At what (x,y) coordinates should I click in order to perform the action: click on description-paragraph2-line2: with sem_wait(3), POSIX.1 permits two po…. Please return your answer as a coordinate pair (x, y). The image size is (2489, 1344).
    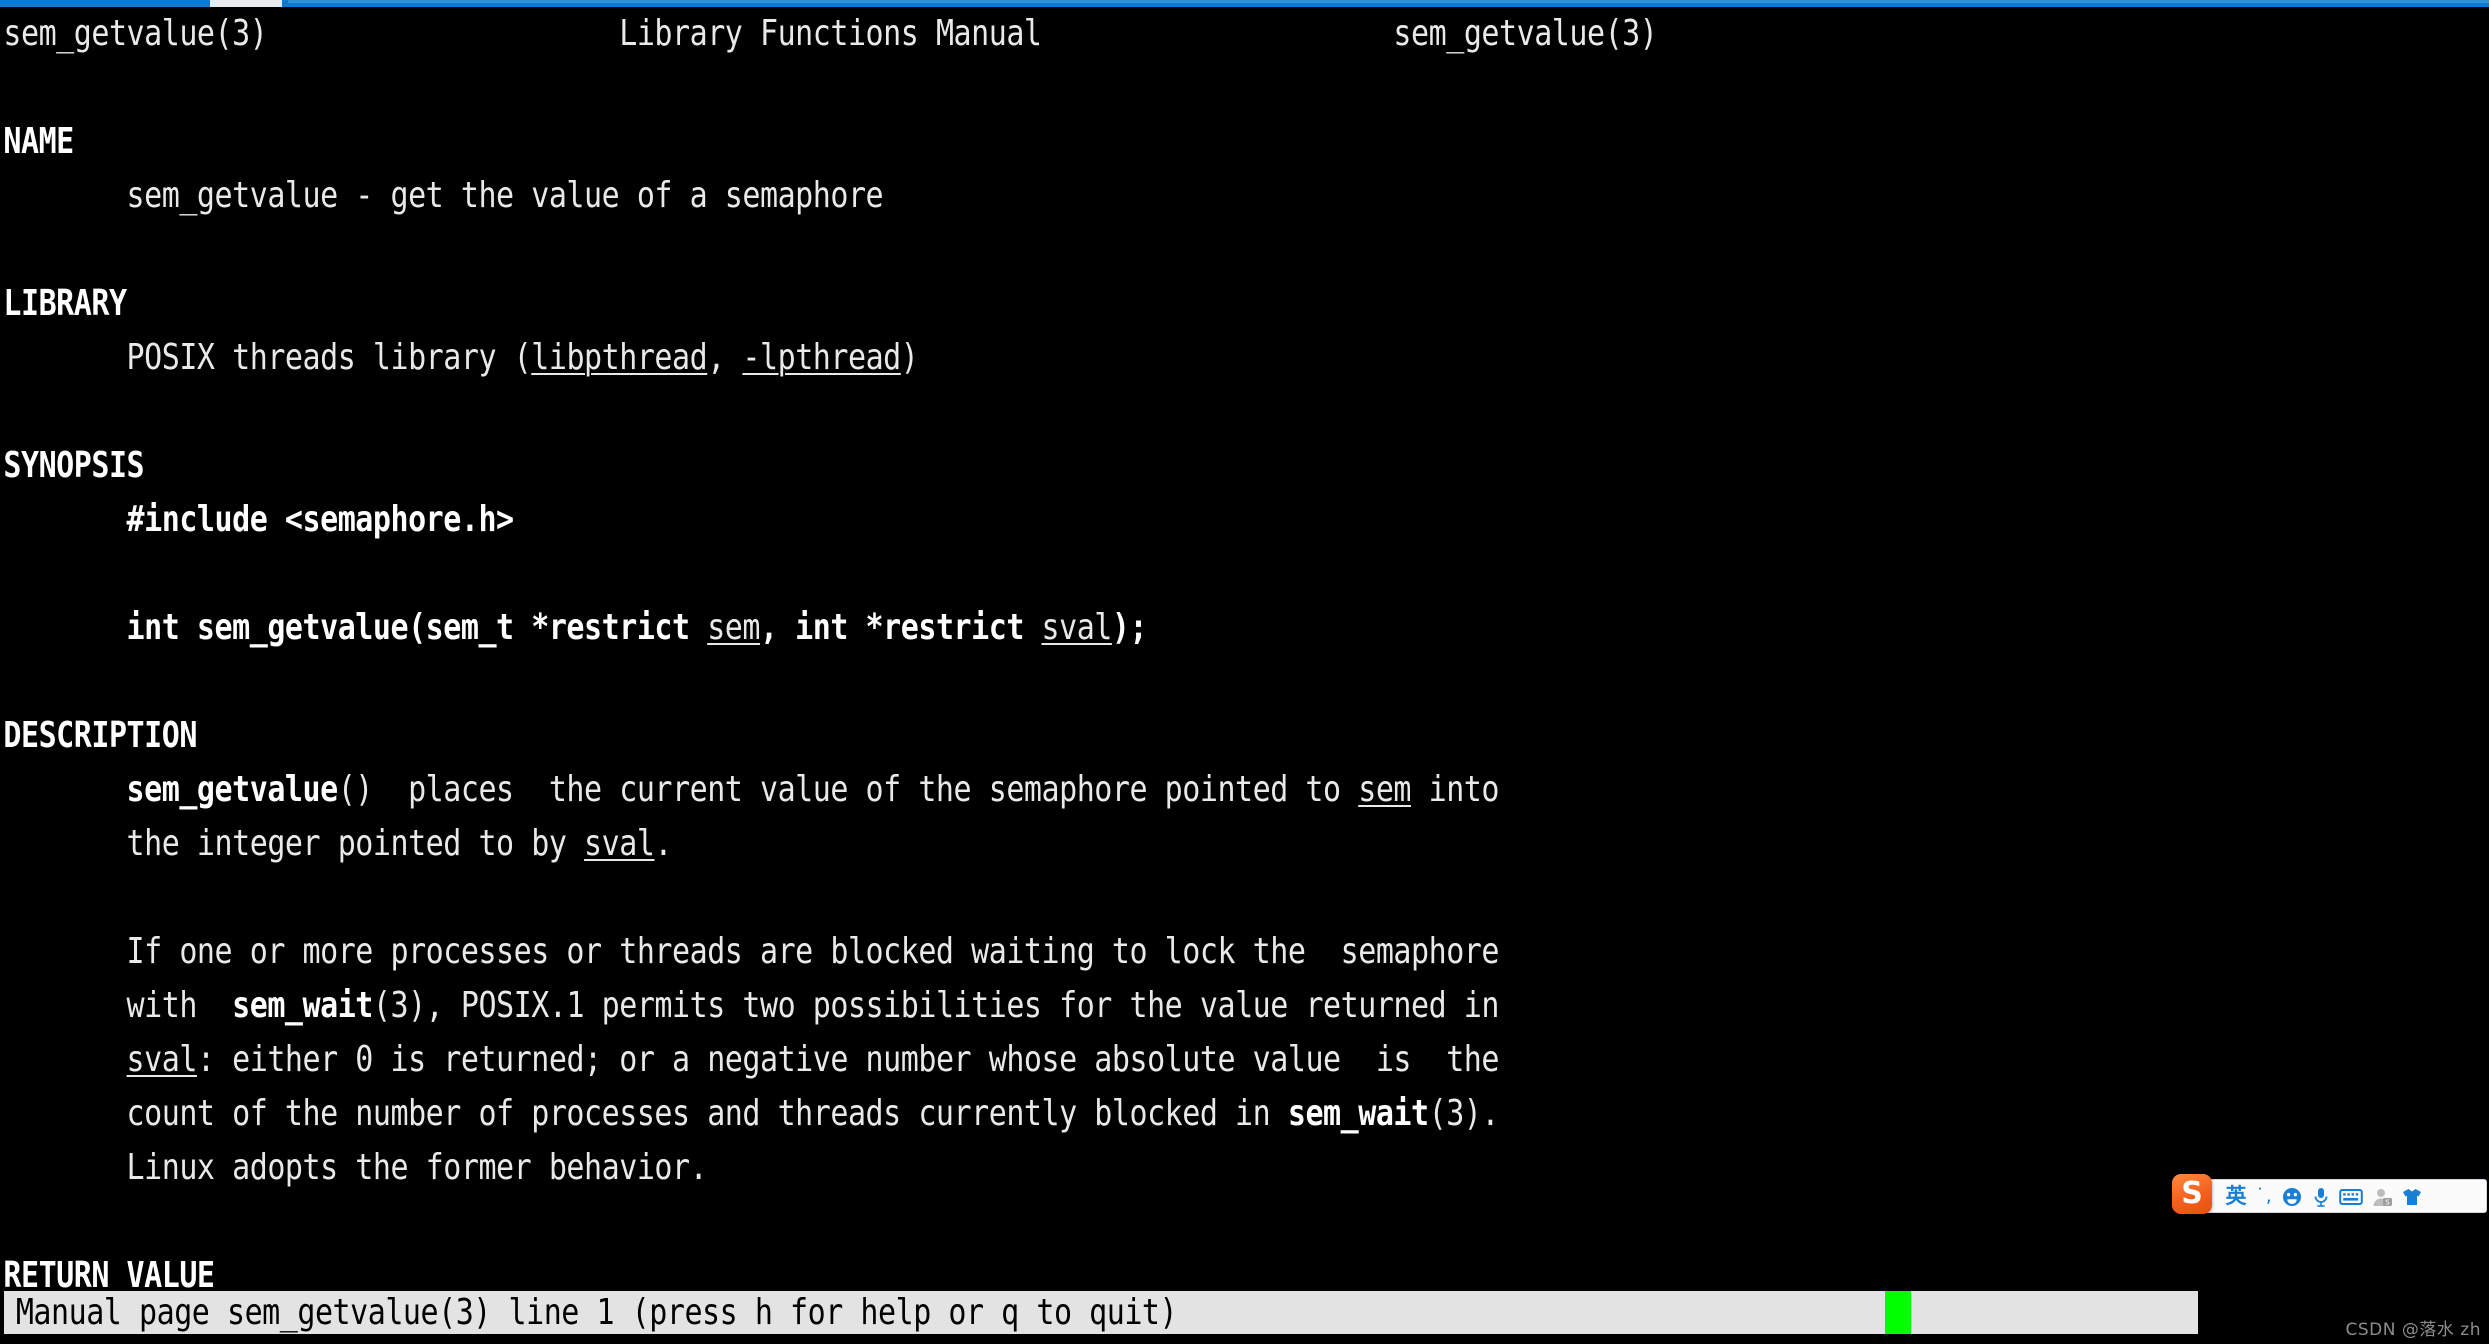
    Looking at the image, I should click on (1051, 1006).